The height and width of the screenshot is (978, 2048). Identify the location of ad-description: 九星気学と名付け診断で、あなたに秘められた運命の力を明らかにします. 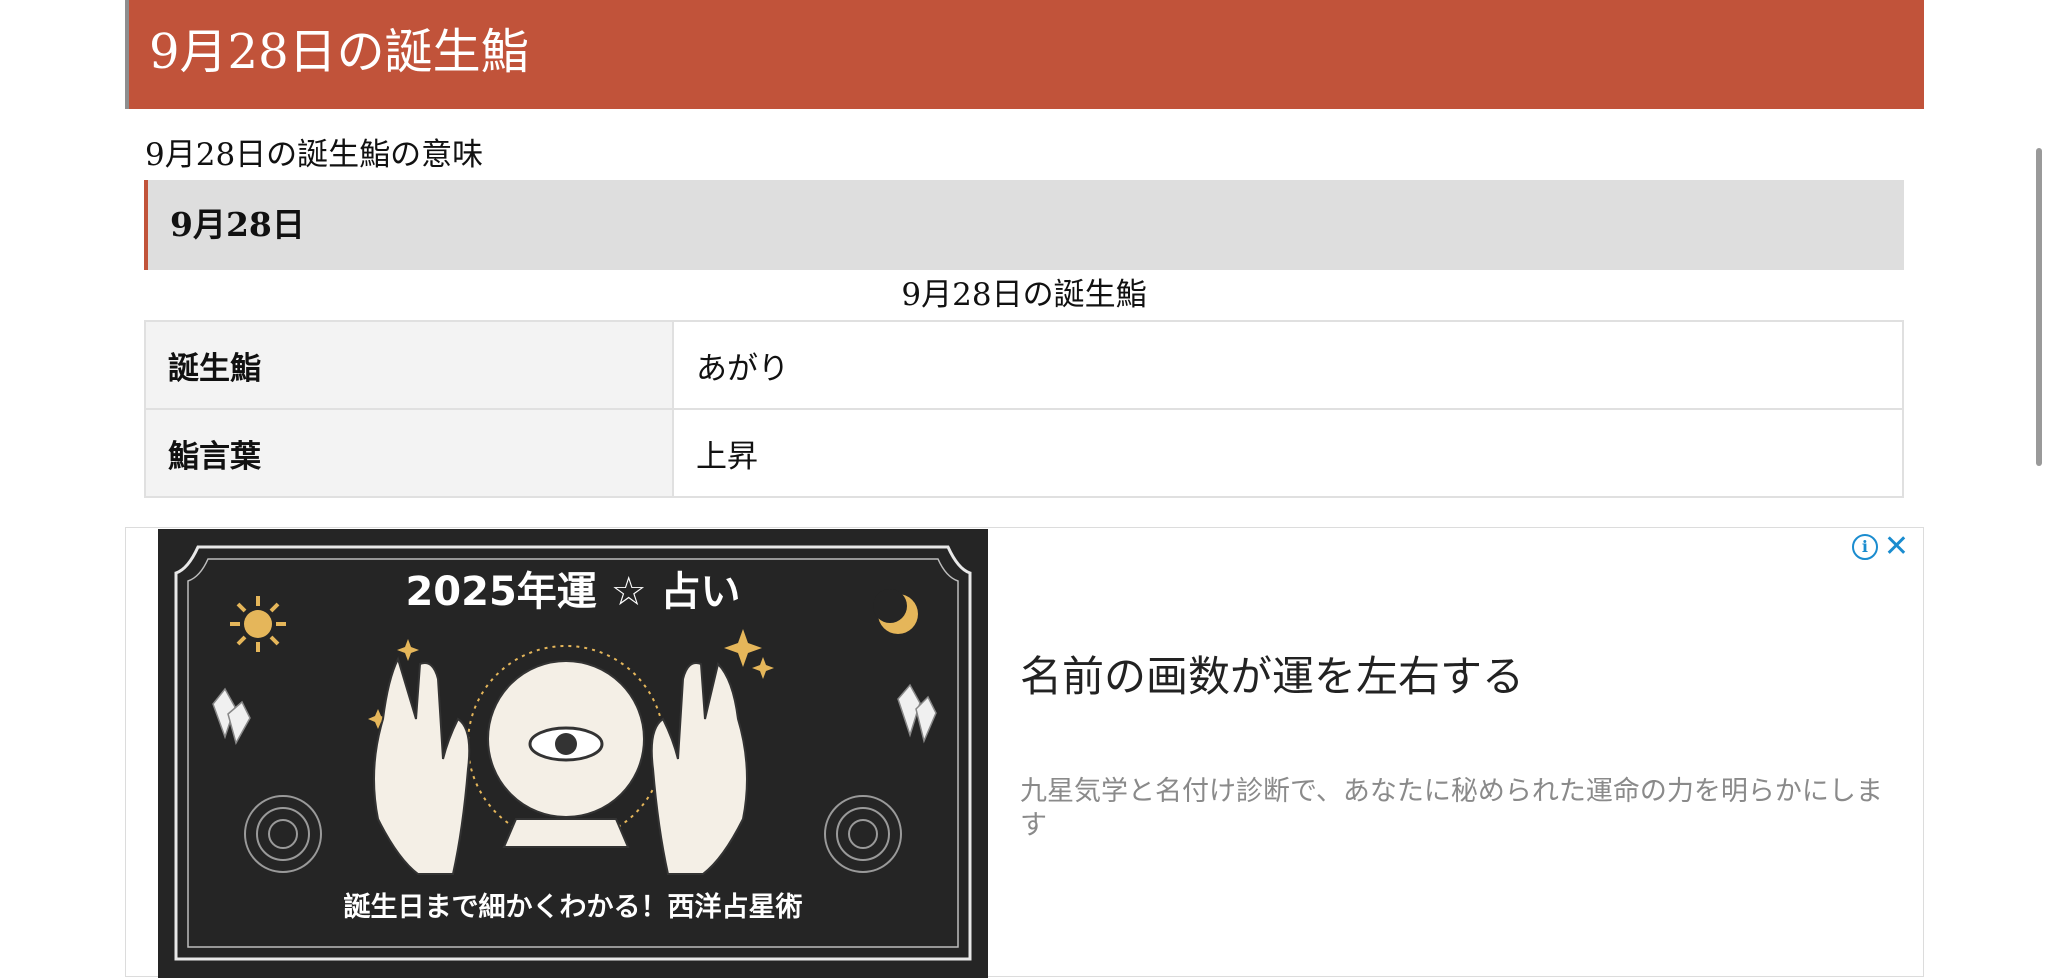
(1460, 809).